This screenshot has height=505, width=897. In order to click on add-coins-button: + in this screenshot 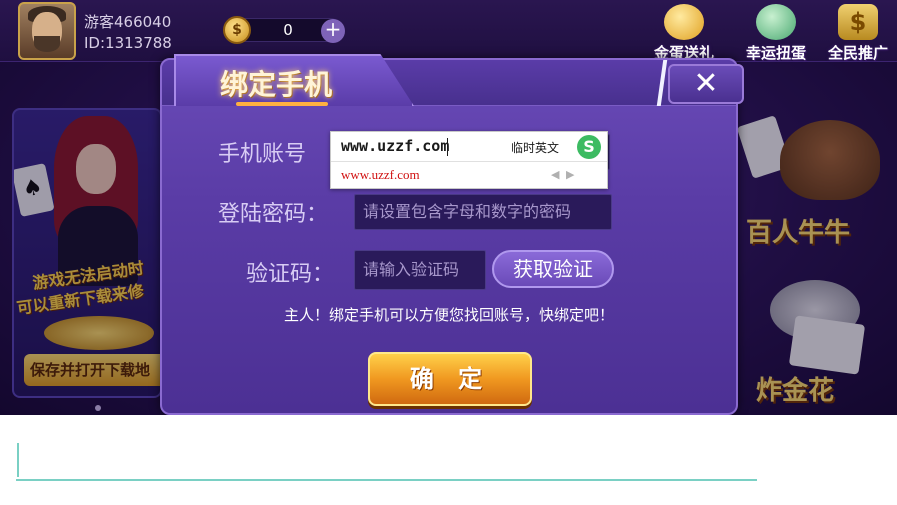, I will do `click(333, 31)`.